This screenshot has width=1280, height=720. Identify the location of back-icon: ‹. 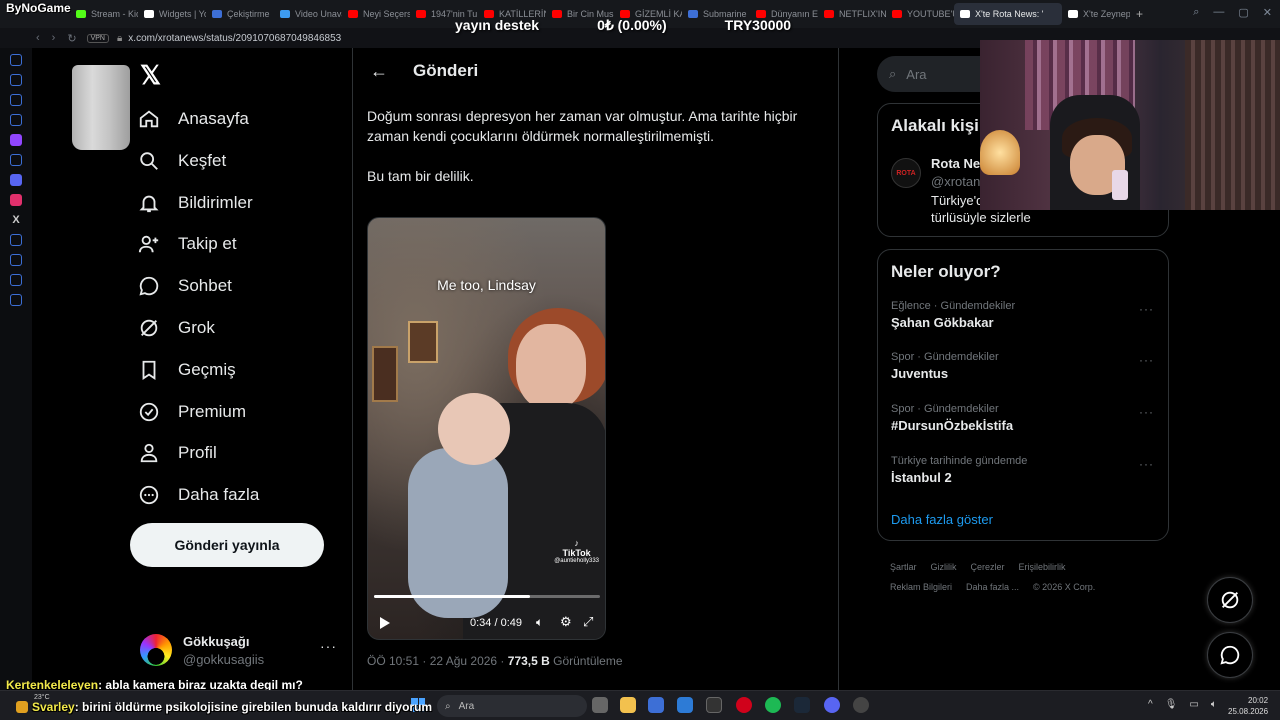
(38, 38).